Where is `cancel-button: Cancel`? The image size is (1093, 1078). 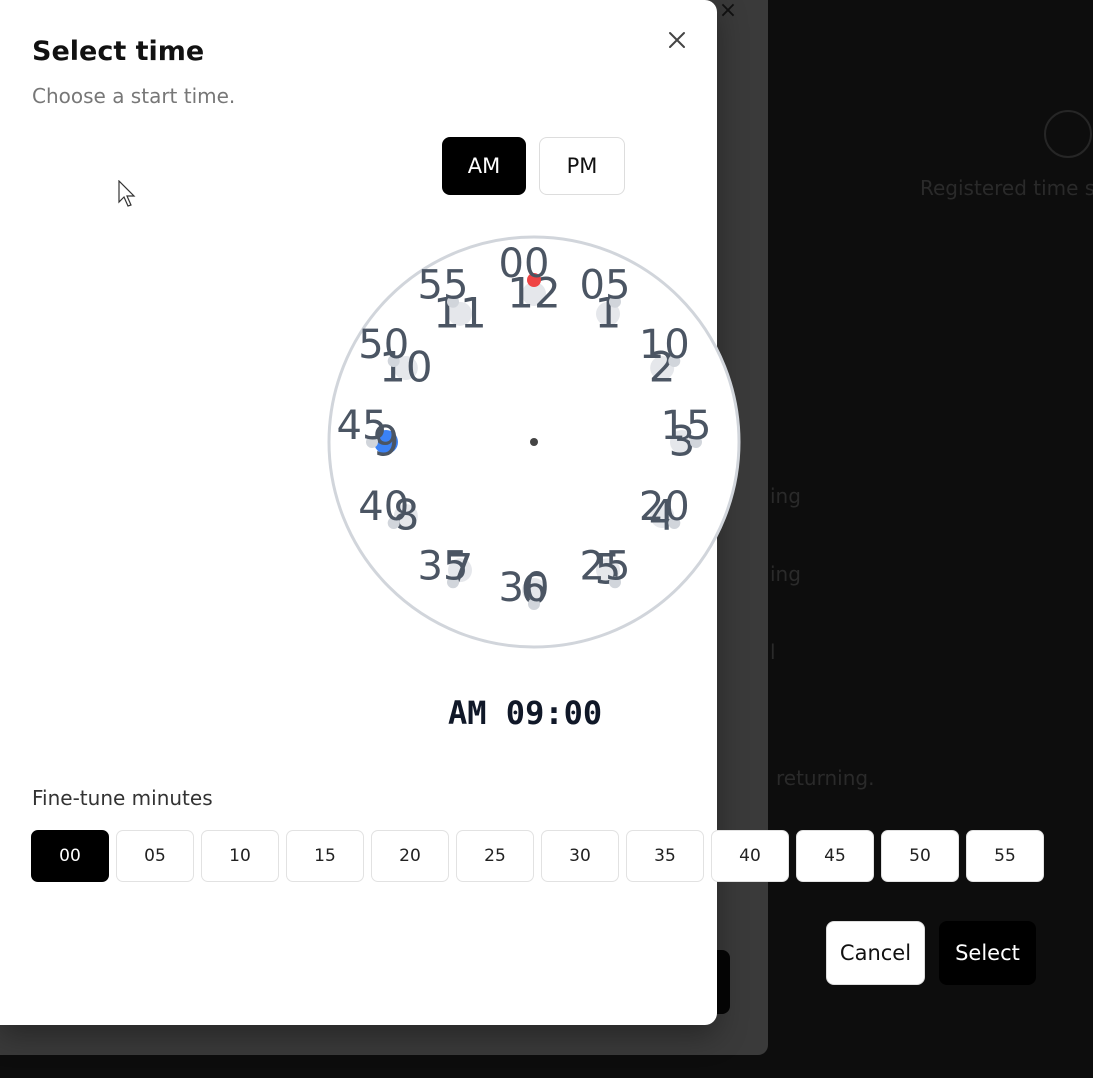 cancel-button: Cancel is located at coordinates (875, 953).